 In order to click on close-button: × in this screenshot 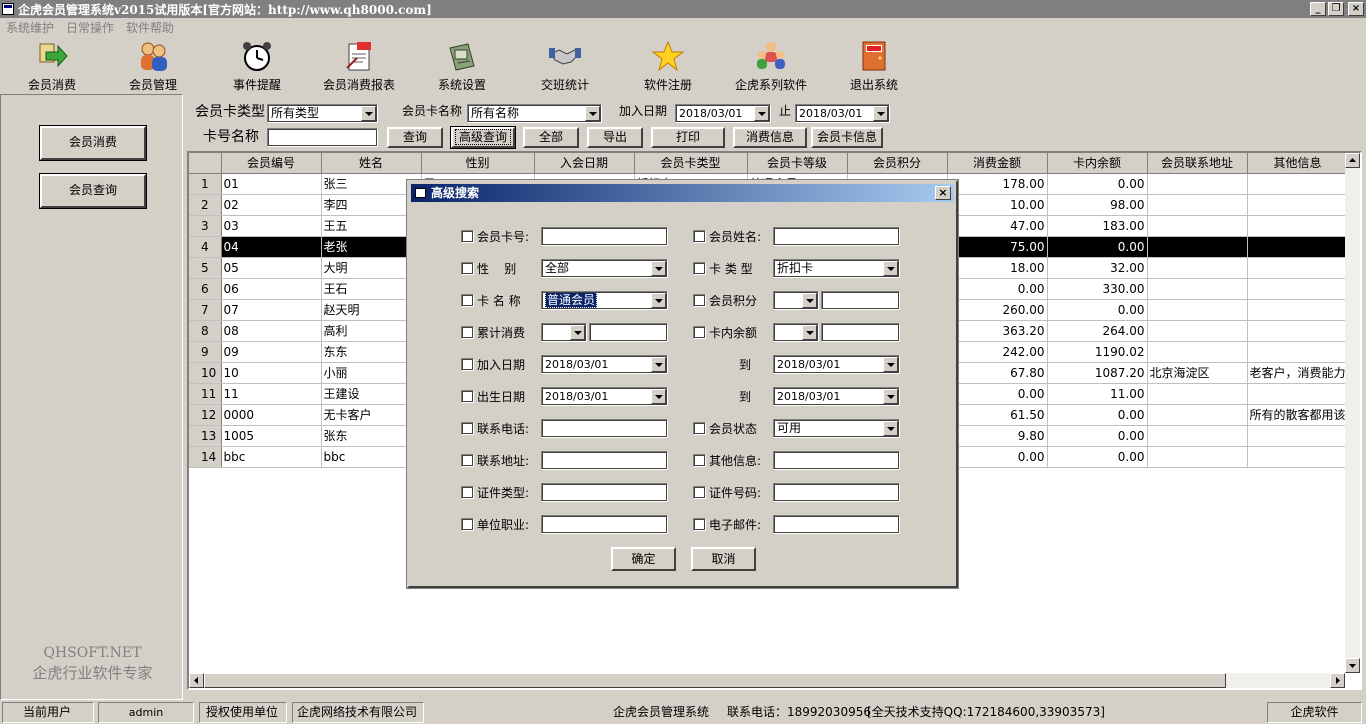, I will do `click(1356, 9)`.